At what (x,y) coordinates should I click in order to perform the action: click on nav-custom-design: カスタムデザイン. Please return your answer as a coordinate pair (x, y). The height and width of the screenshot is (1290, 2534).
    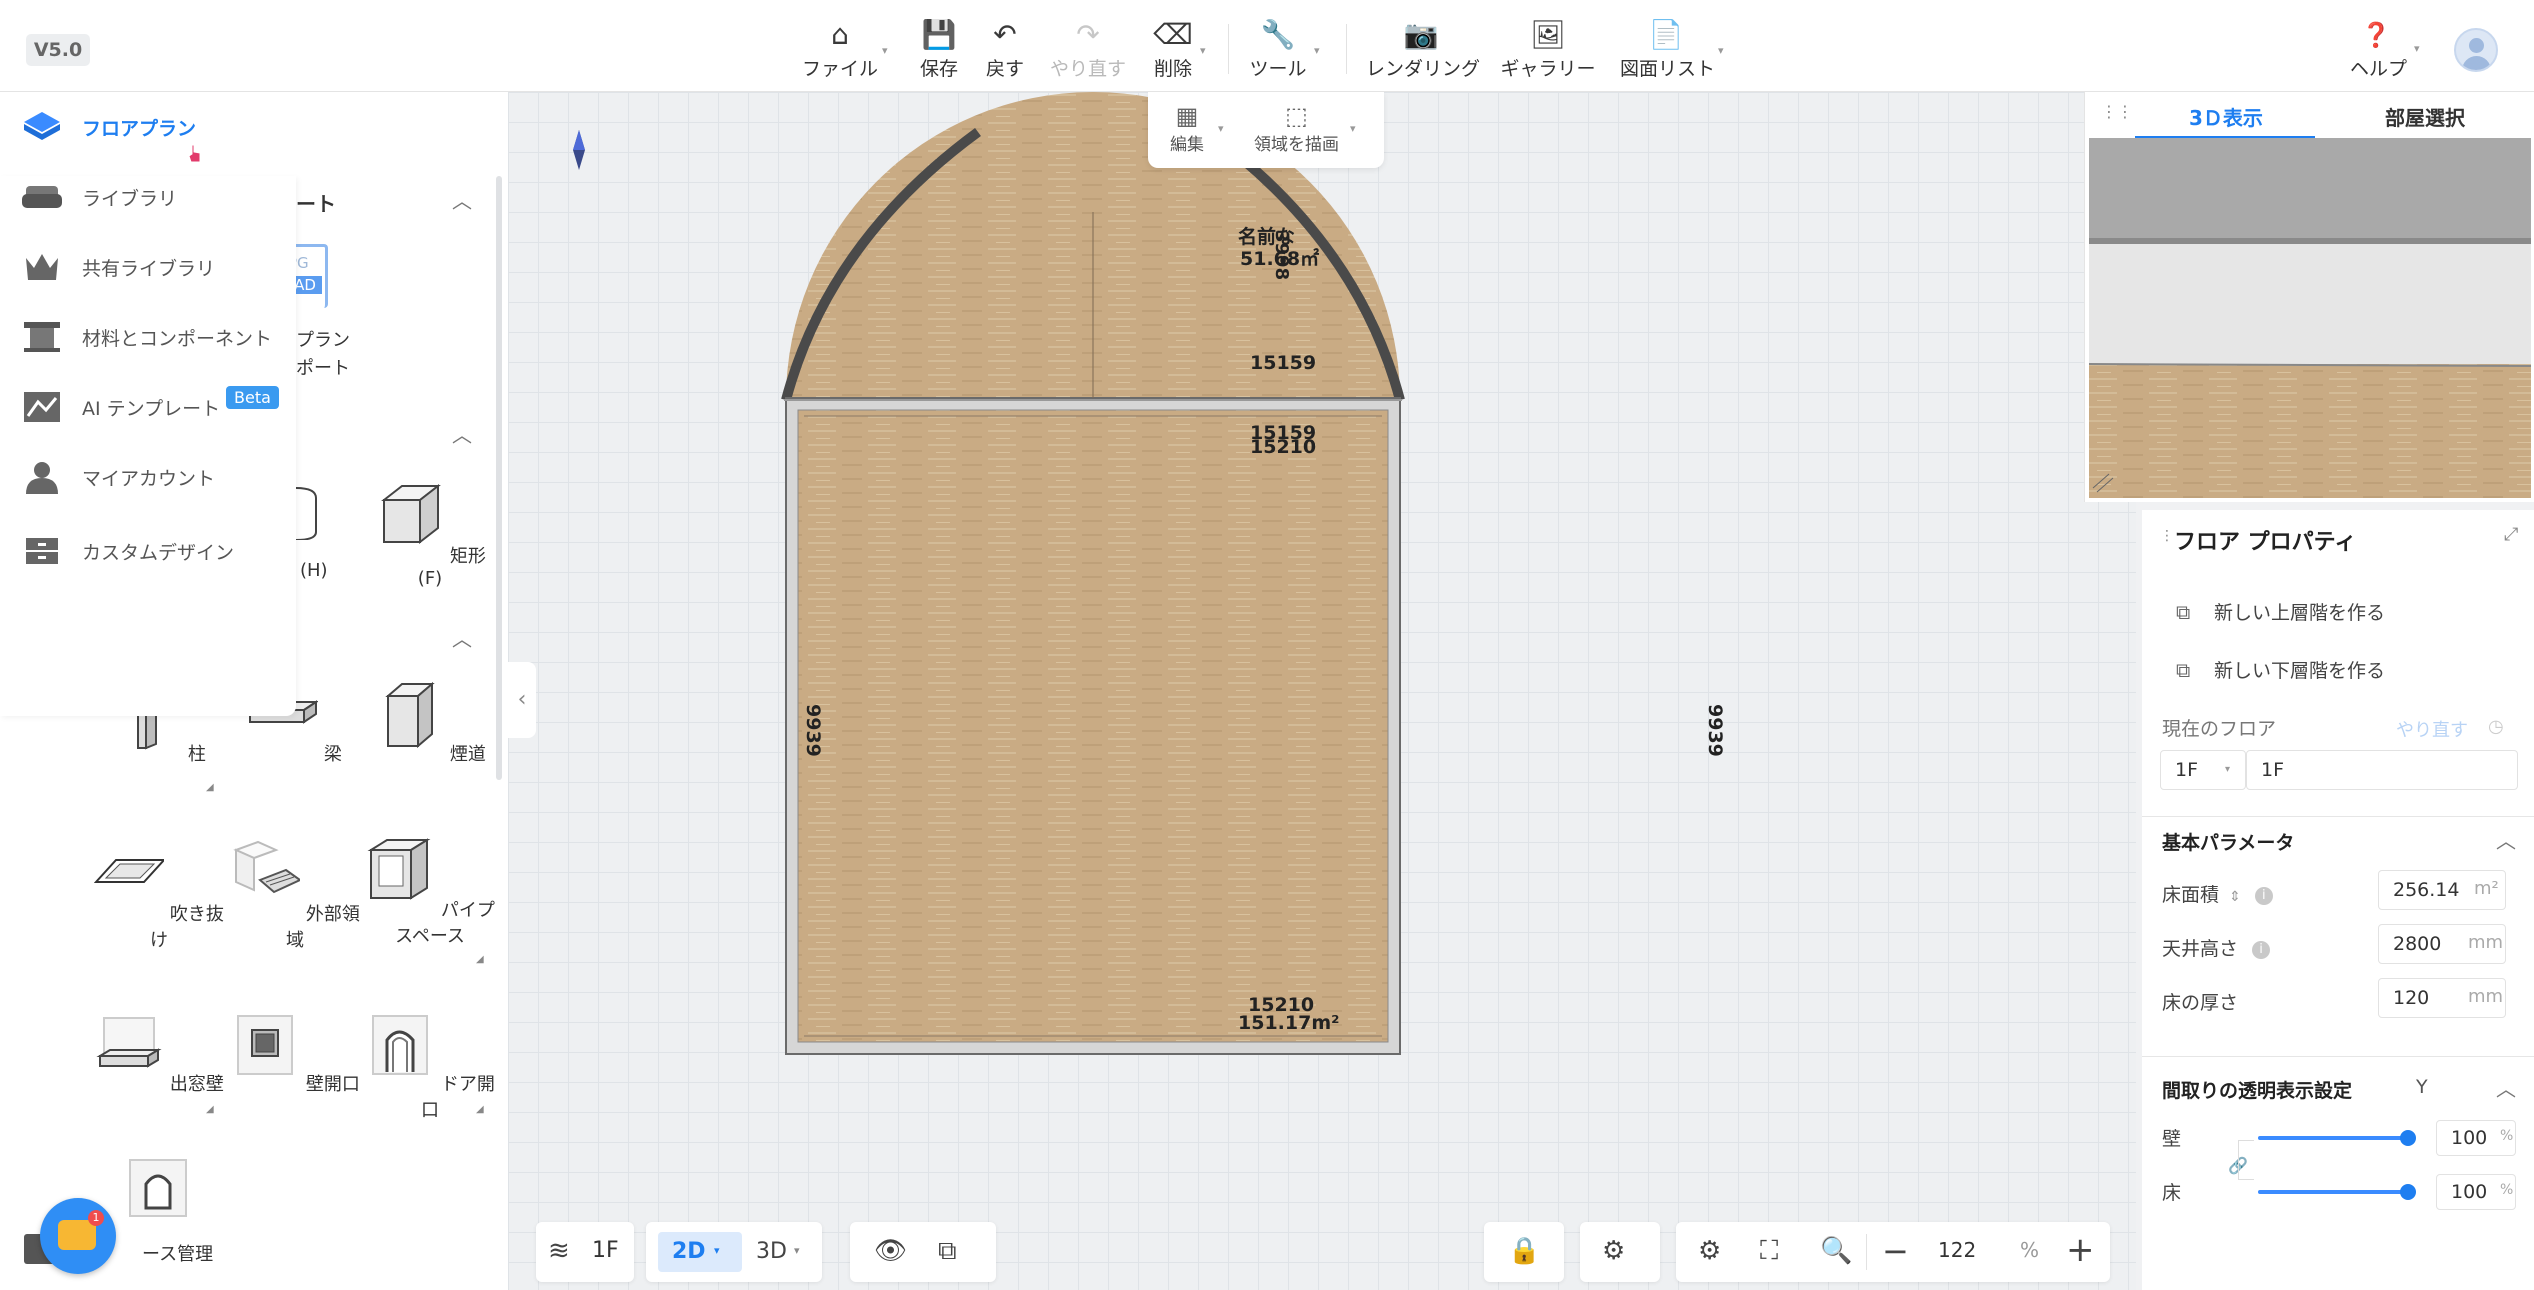
    Looking at the image, I should click on (162, 551).